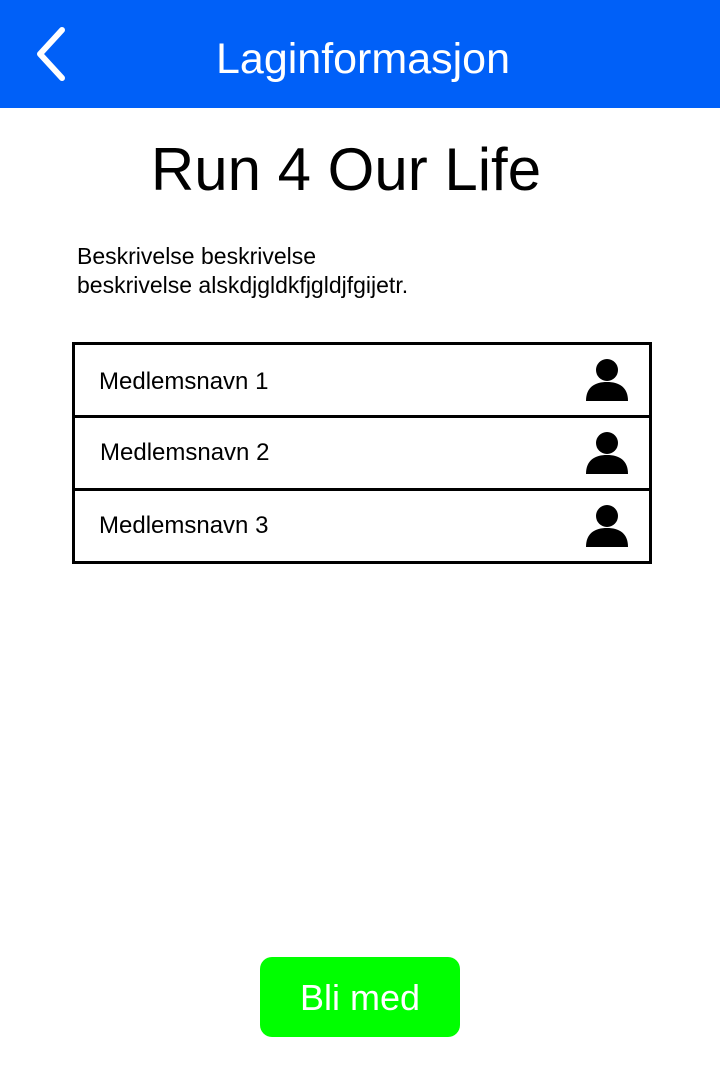 The width and height of the screenshot is (720, 1072). What do you see at coordinates (360, 997) in the screenshot?
I see `join-button: Bli med` at bounding box center [360, 997].